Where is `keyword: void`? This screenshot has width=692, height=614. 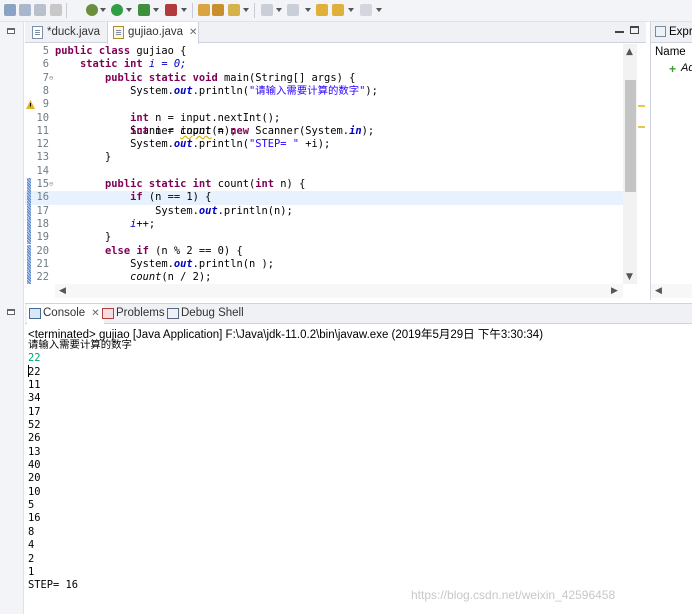 keyword: void is located at coordinates (205, 77).